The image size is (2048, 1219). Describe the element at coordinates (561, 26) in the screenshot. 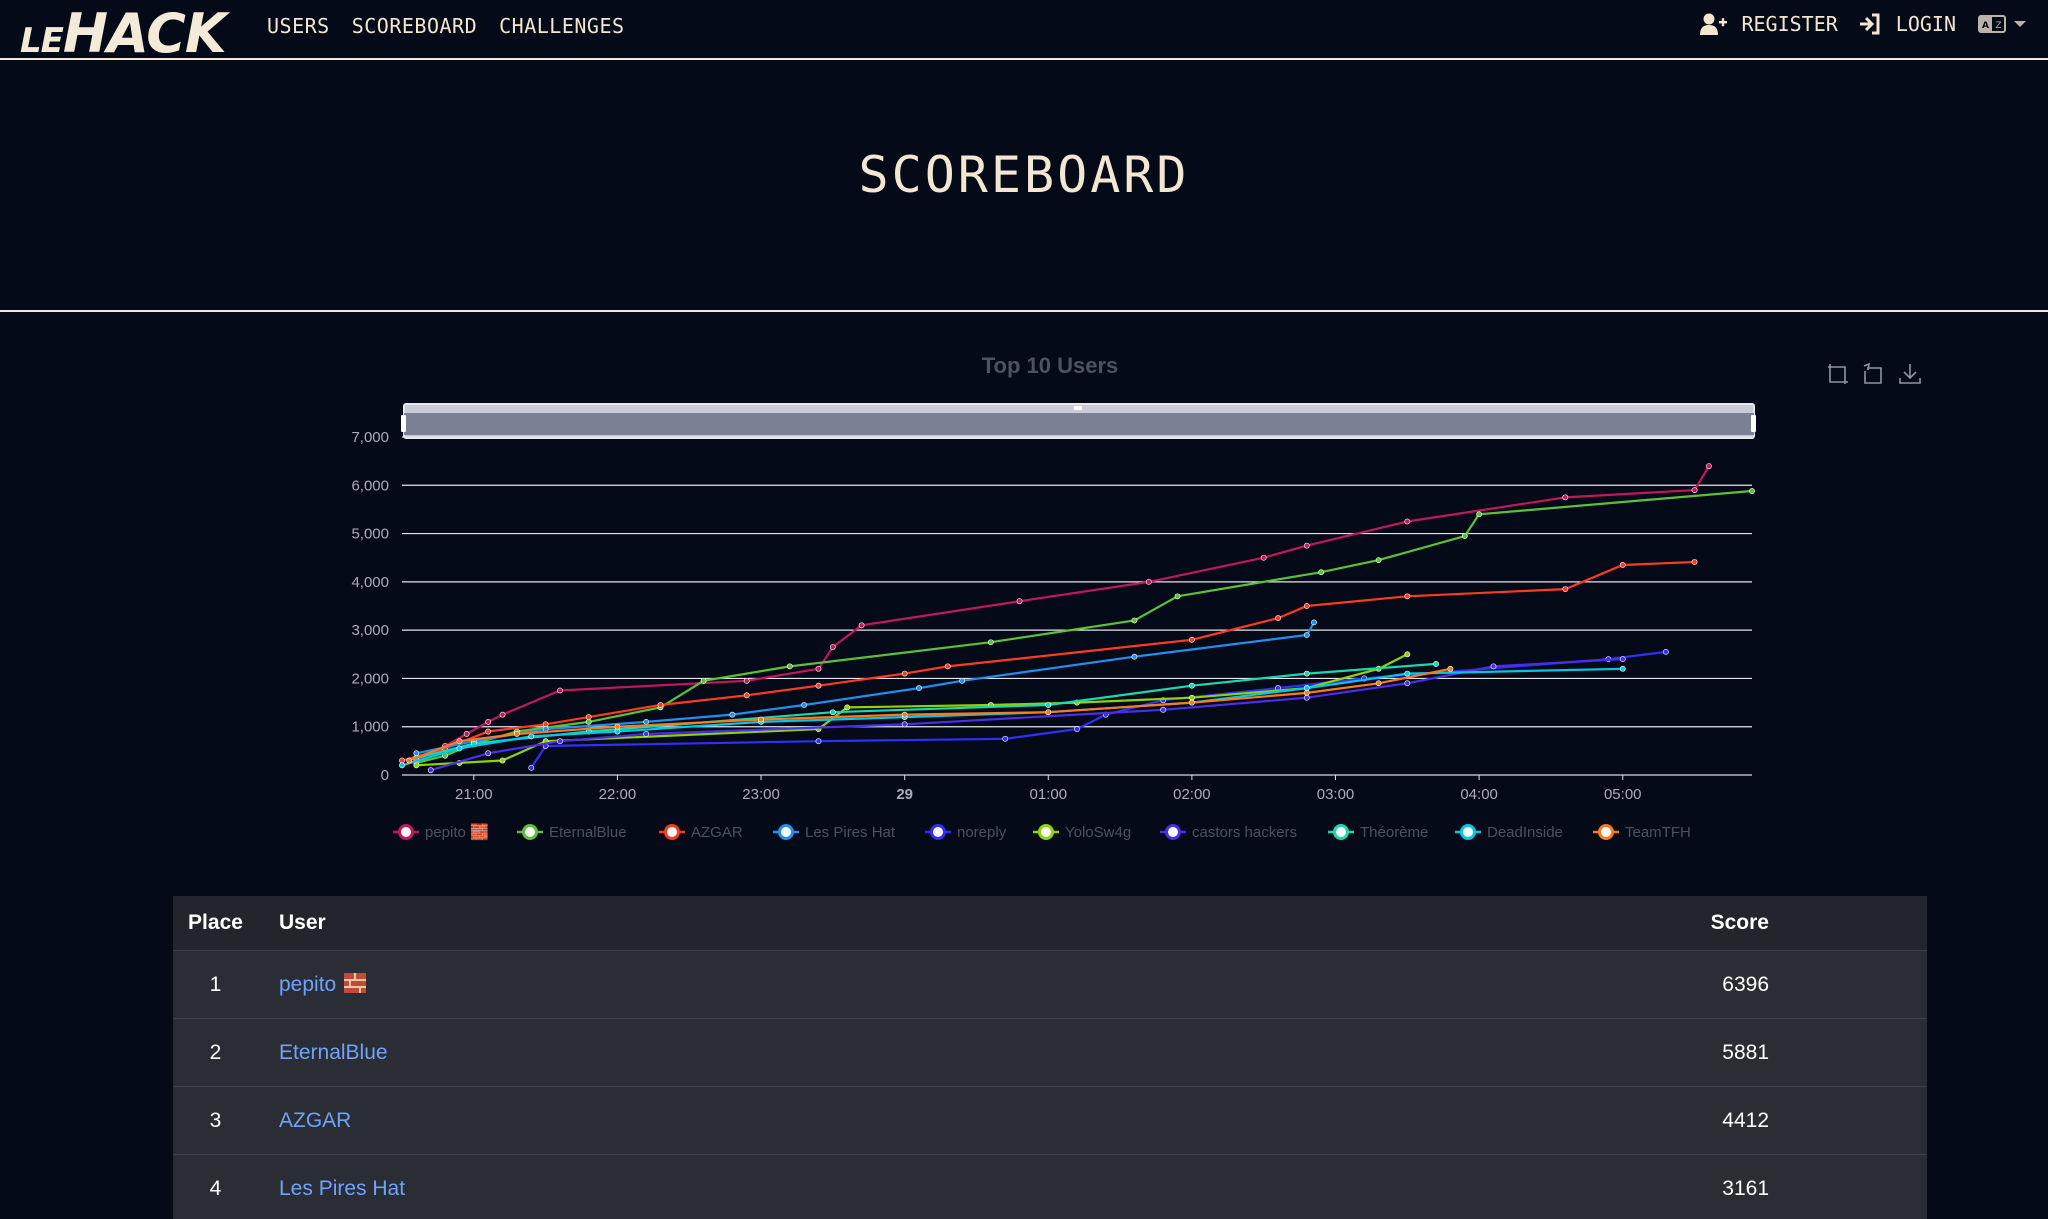

I see `nav-challenges-link: CHALLENGES` at that location.